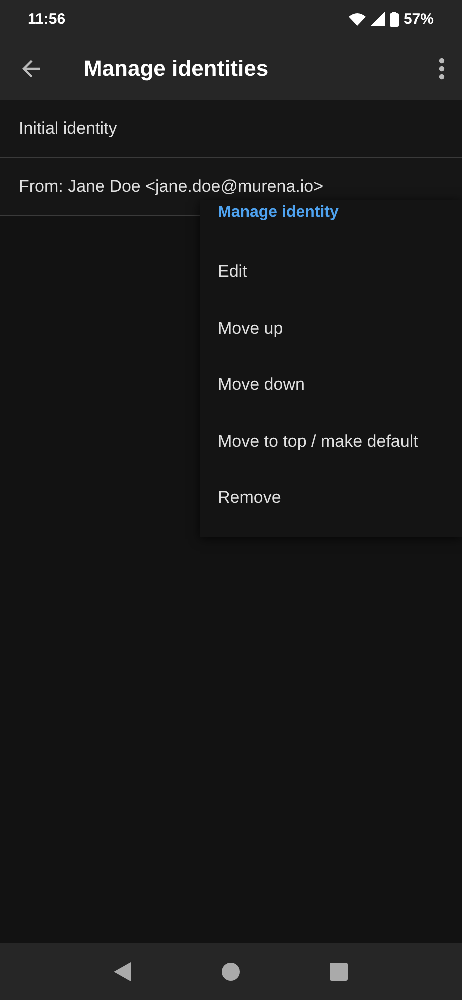  I want to click on wifi-icon, so click(357, 19).